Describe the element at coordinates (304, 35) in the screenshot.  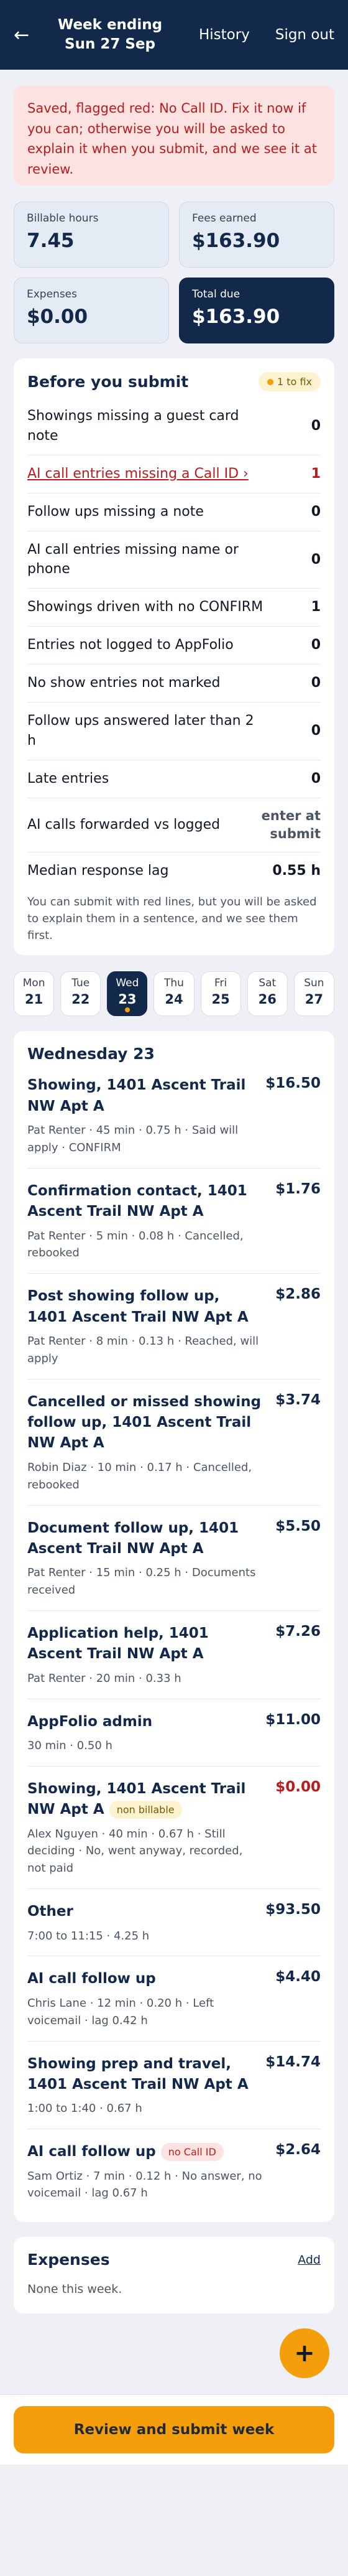
I see `sign-out-link: Sign out` at that location.